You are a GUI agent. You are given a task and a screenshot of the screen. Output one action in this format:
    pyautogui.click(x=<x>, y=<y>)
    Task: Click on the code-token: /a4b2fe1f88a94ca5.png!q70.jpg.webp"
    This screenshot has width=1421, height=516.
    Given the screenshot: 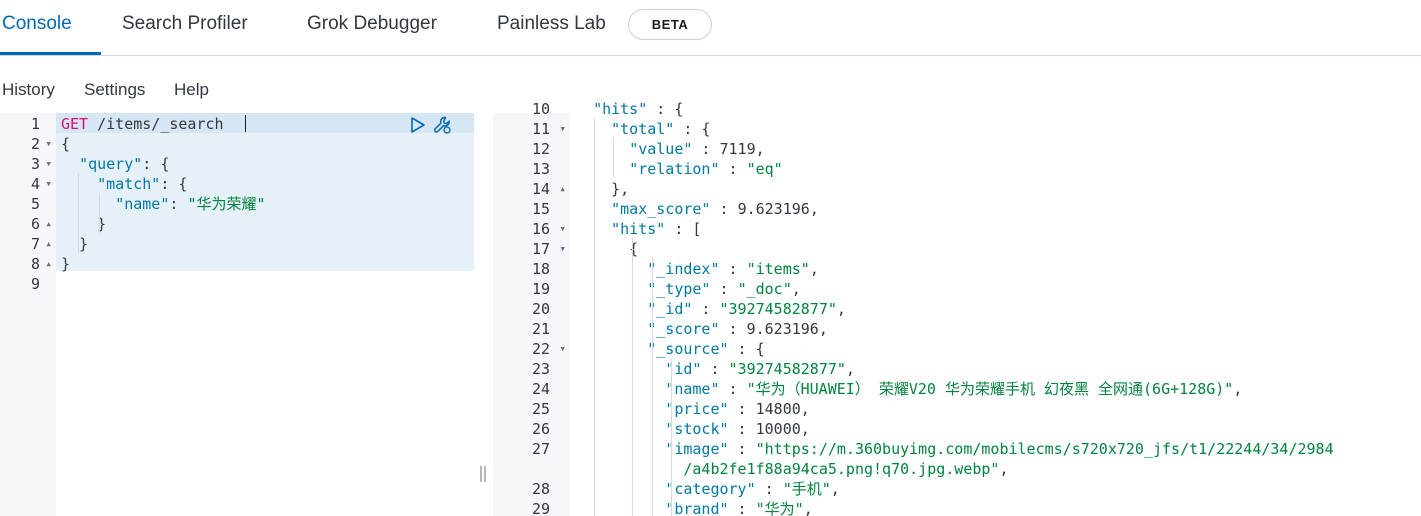 What is the action you would take?
    pyautogui.click(x=787, y=469)
    